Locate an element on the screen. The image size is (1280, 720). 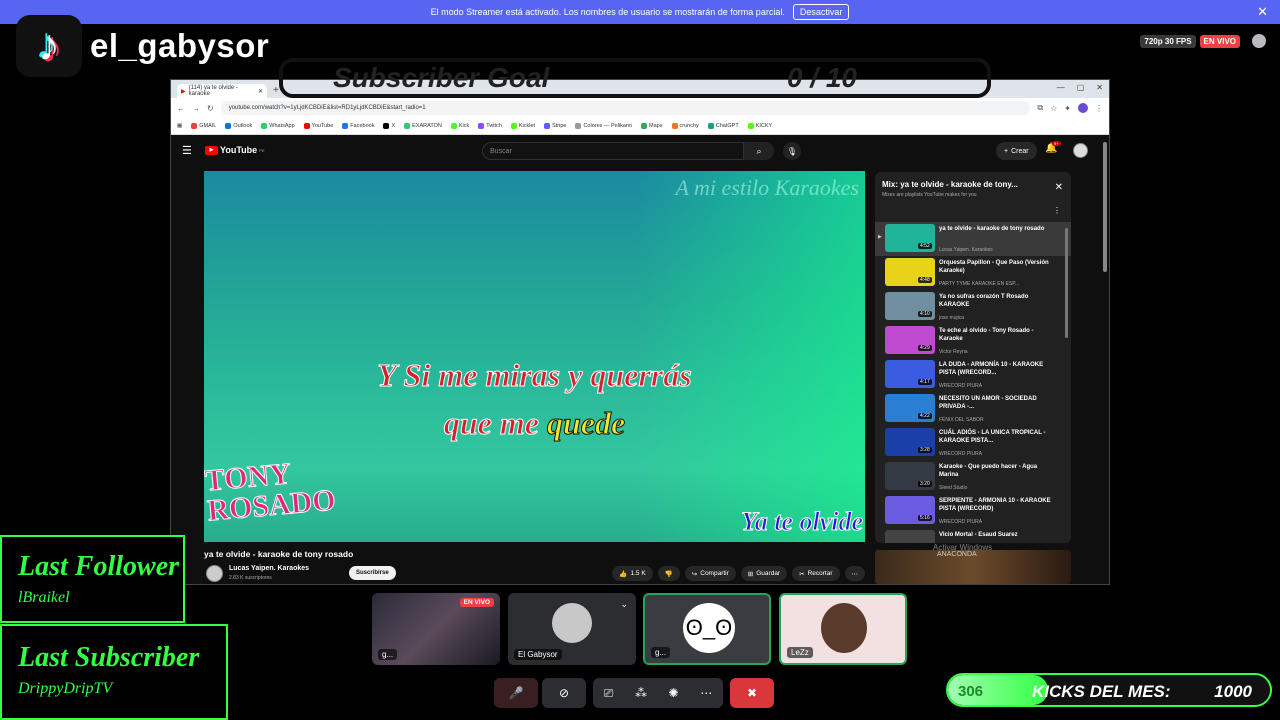
bookmark-item: crunchy is located at coordinates (685, 126).